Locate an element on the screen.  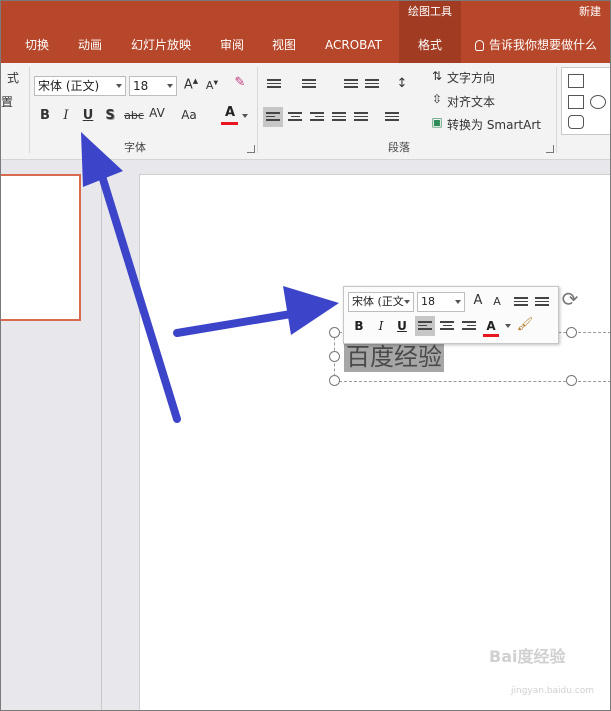
arrow-to-underline-shaft is located at coordinates (139, 297).